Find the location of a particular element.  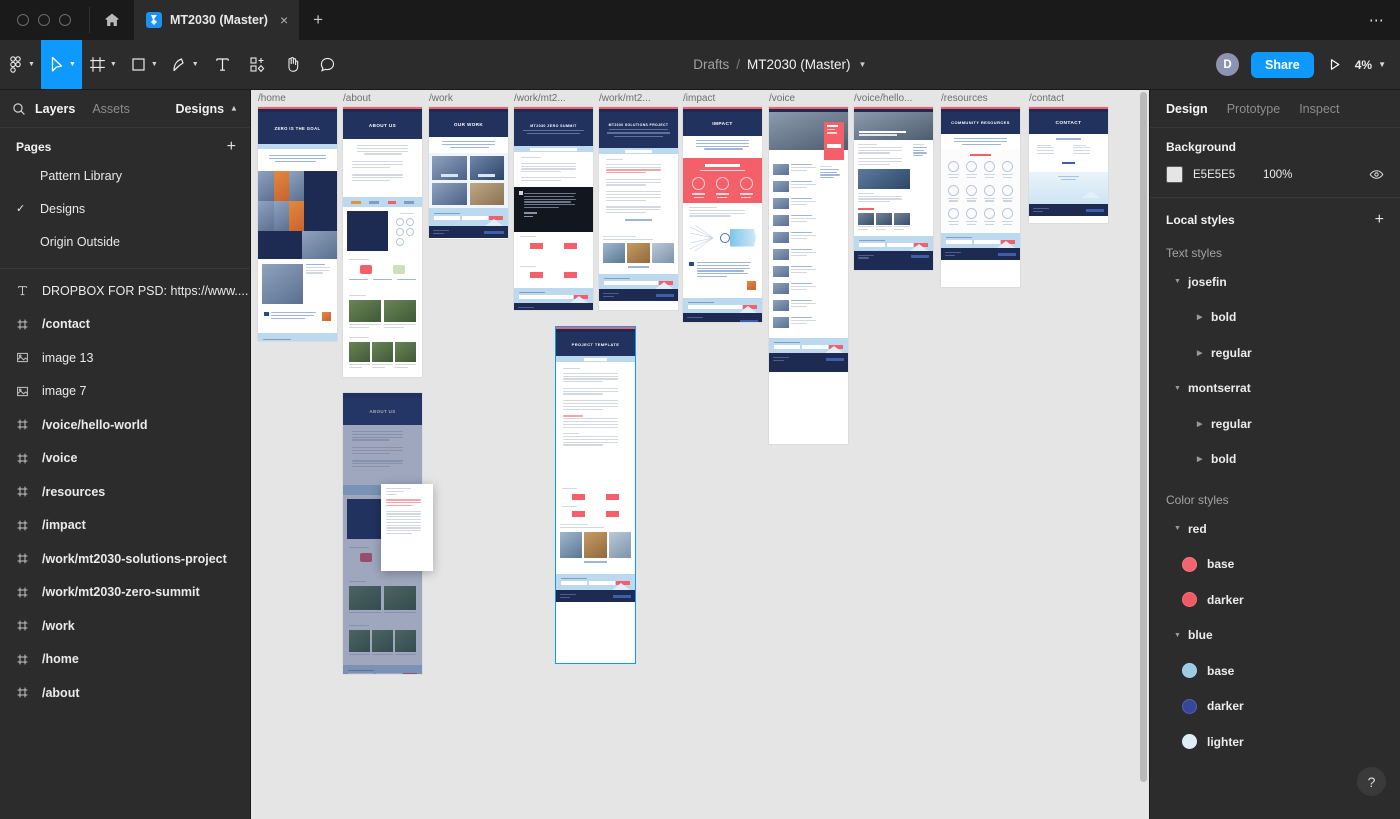

layer-item-contact: /contact is located at coordinates (125, 325).